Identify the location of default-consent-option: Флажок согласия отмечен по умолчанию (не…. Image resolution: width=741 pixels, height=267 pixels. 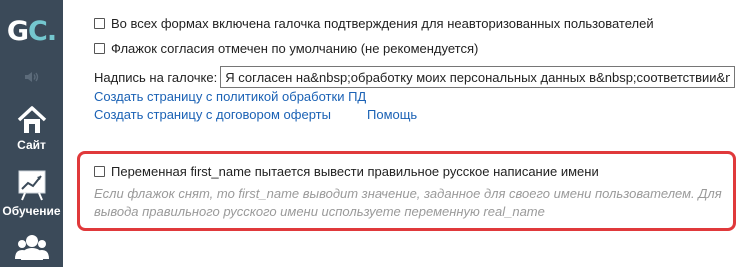
(286, 48).